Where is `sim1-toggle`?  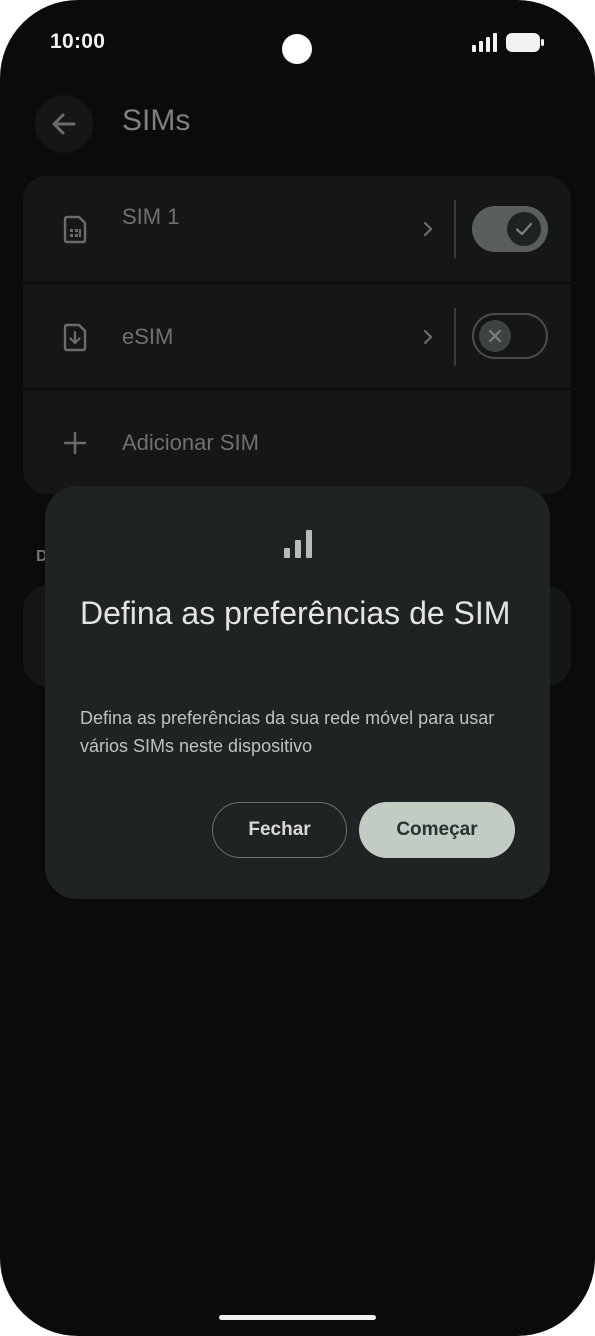 sim1-toggle is located at coordinates (510, 229).